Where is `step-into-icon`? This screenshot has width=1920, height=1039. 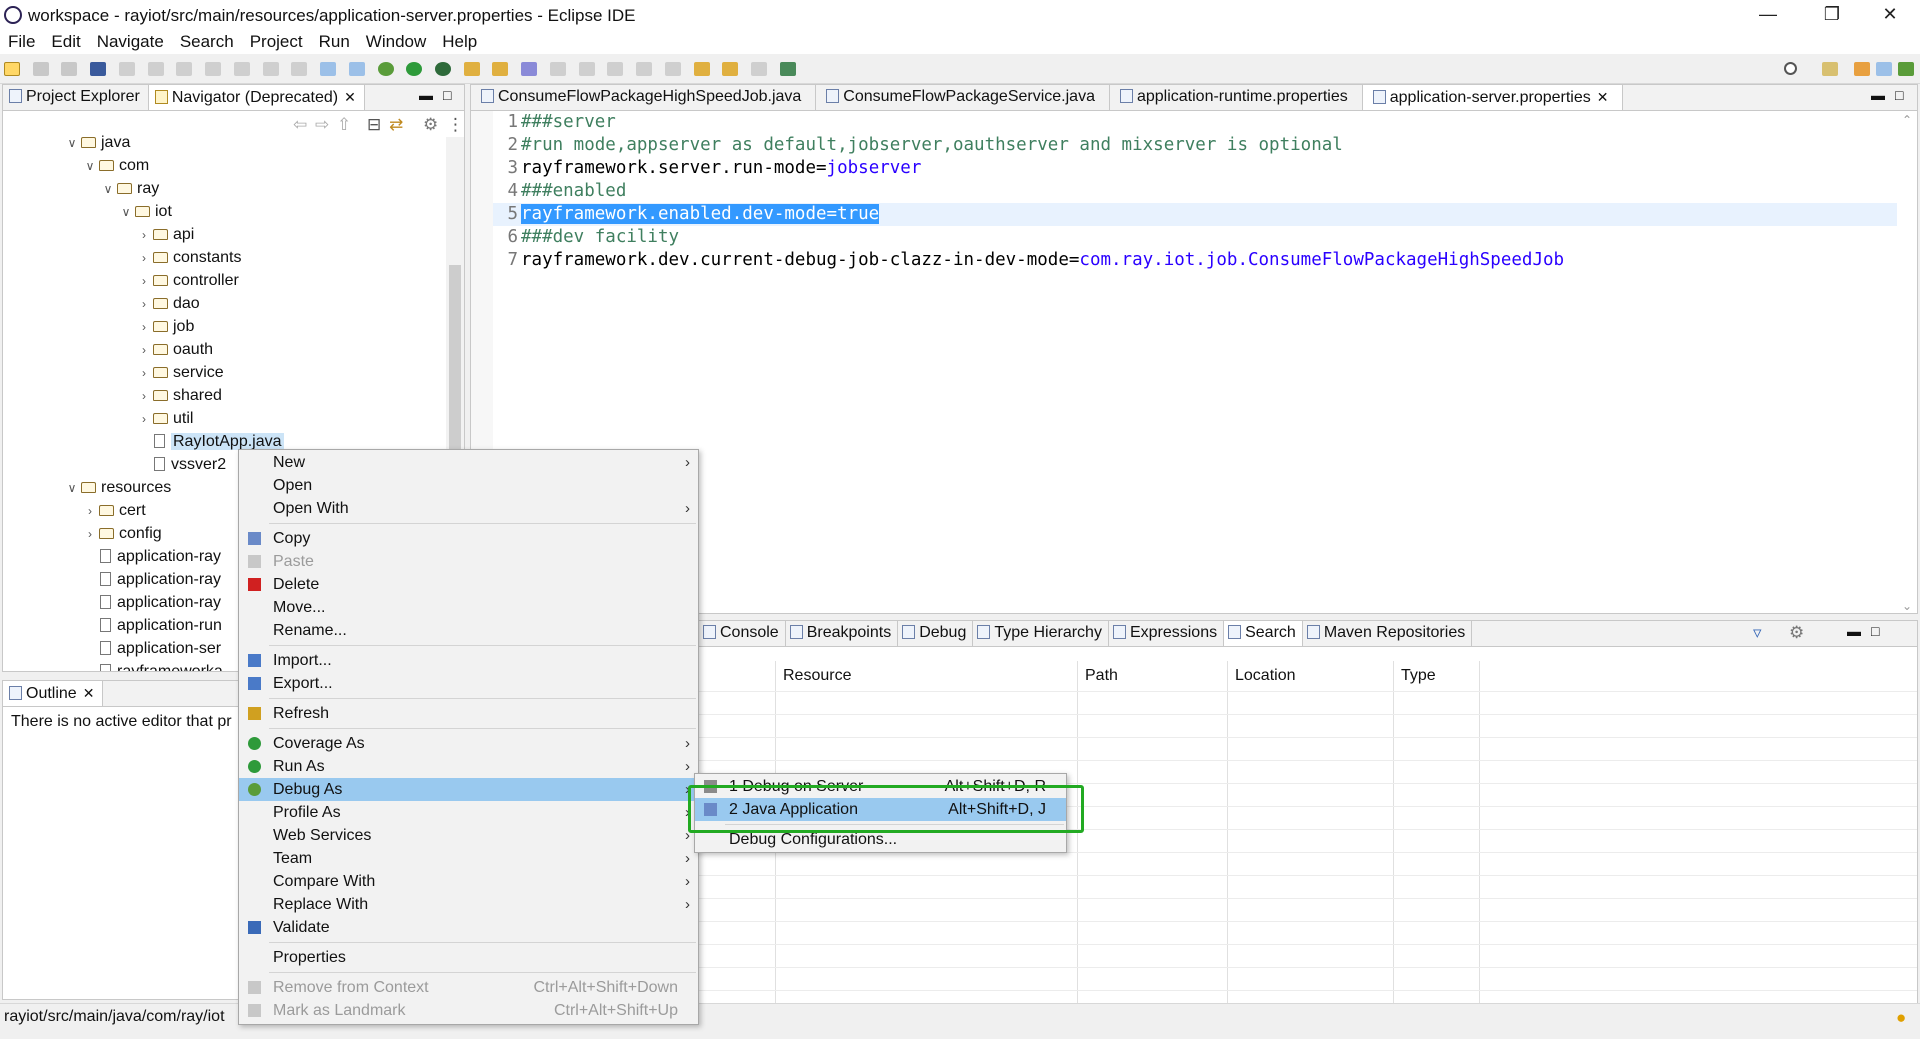
step-into-icon is located at coordinates (241, 69).